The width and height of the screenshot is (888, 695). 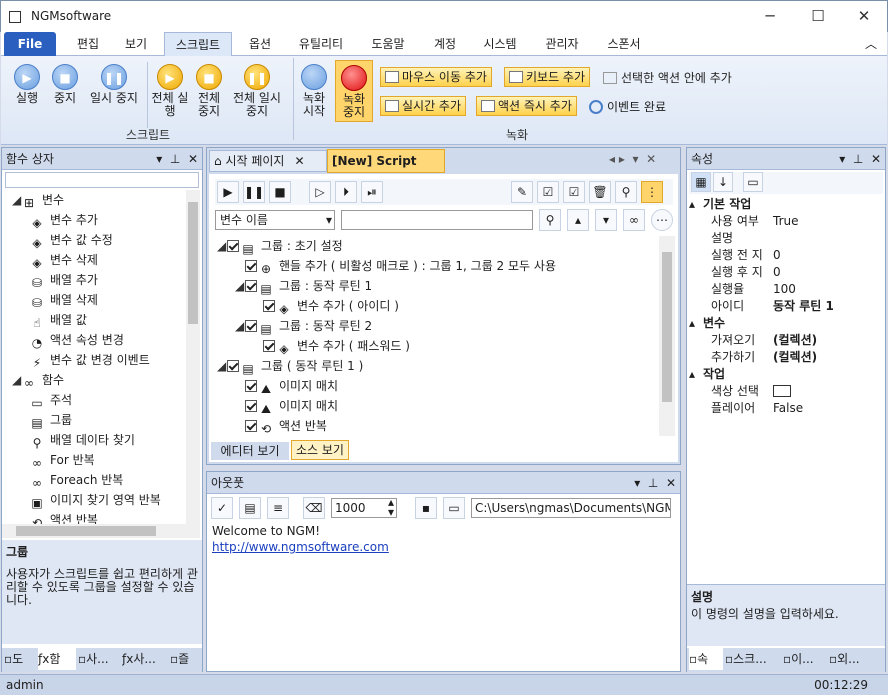 I want to click on editor-tab-nav: ◂ ▸ ▾ ✕, so click(x=632, y=159).